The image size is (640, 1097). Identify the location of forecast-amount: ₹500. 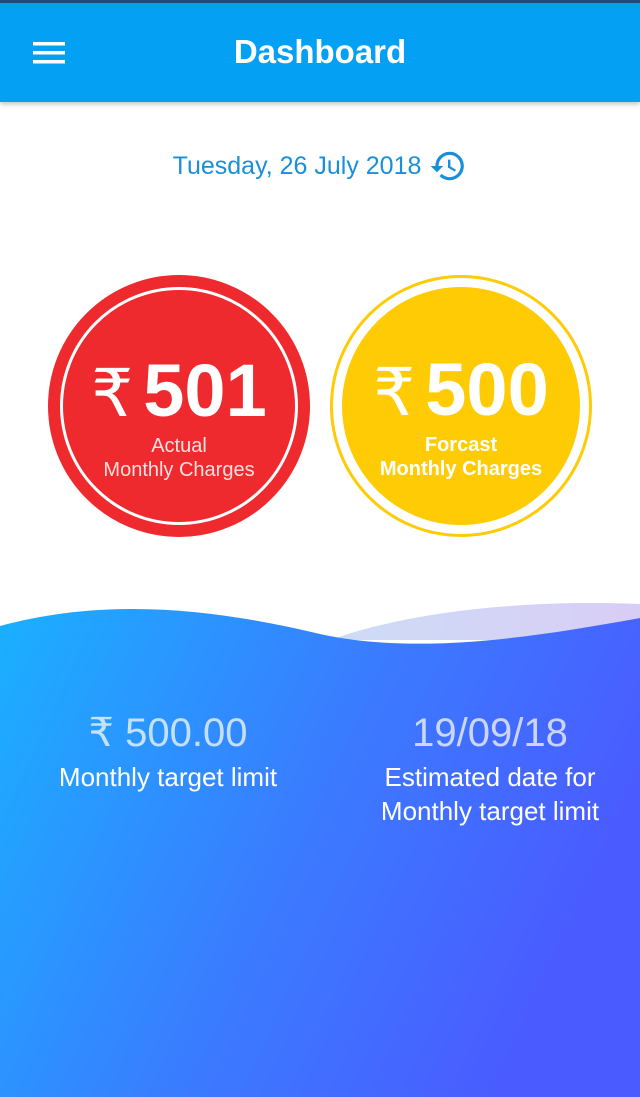
(461, 391).